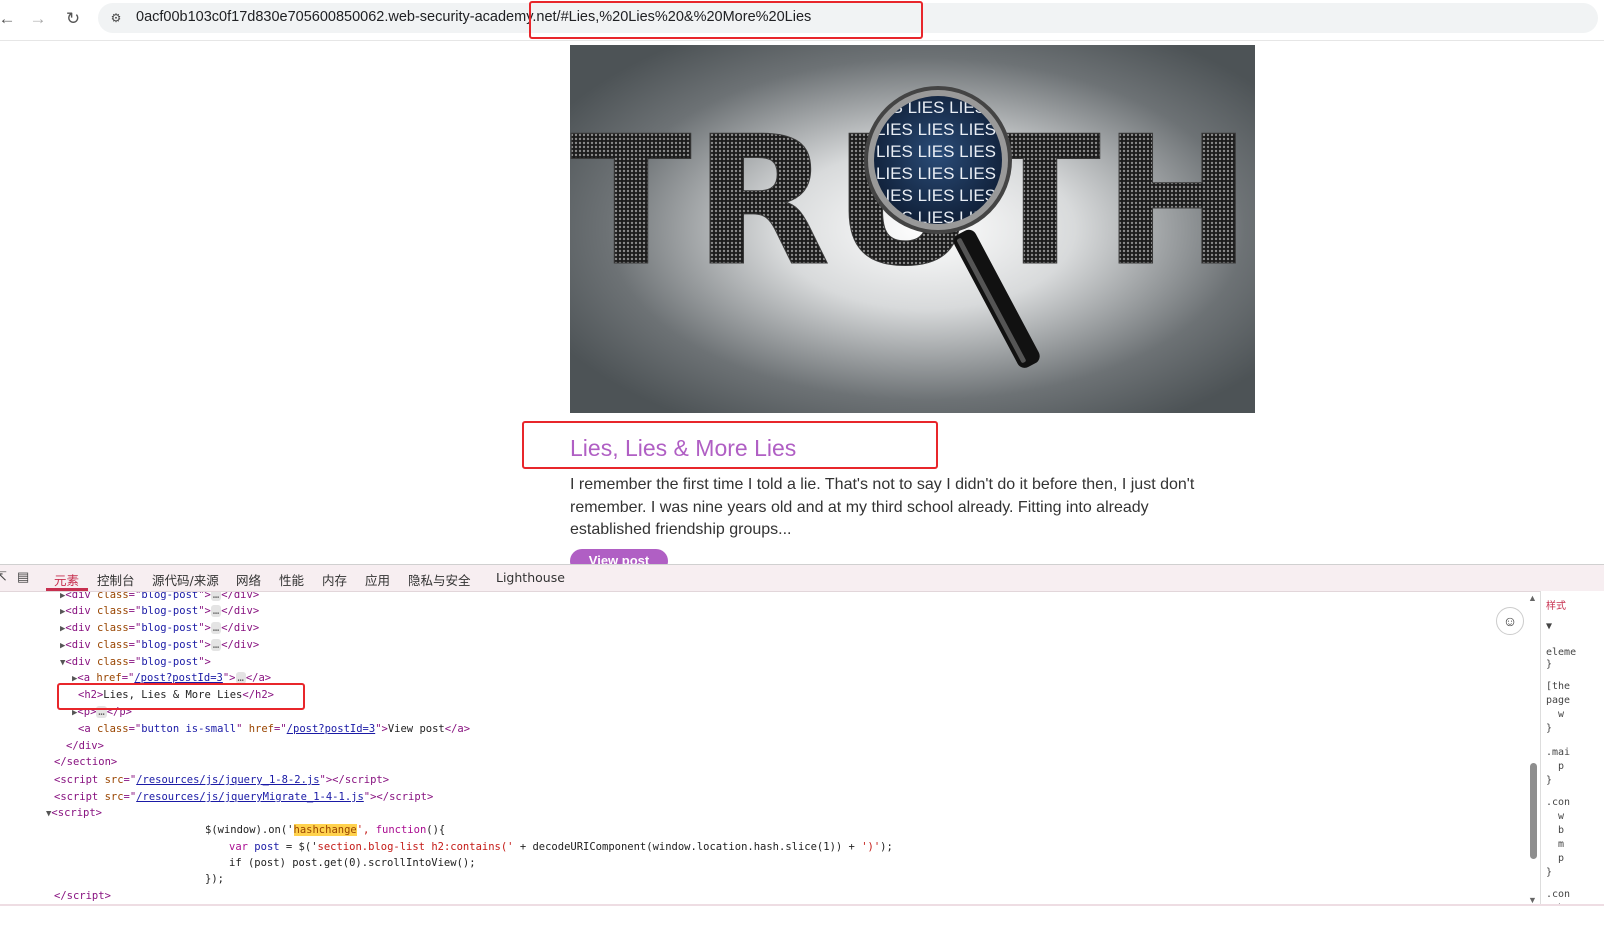  What do you see at coordinates (1532, 598) in the screenshot?
I see `scroll-up-arrow: ▲` at bounding box center [1532, 598].